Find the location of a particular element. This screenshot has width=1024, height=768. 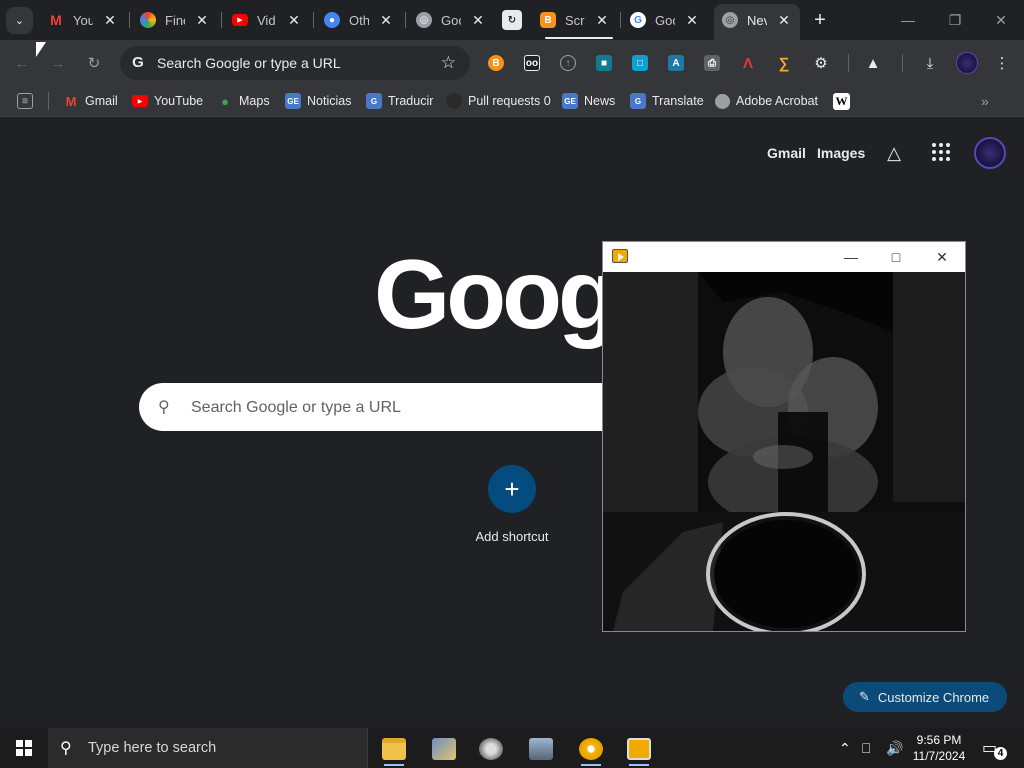

video-maximize-button: □ is located at coordinates (896, 257).